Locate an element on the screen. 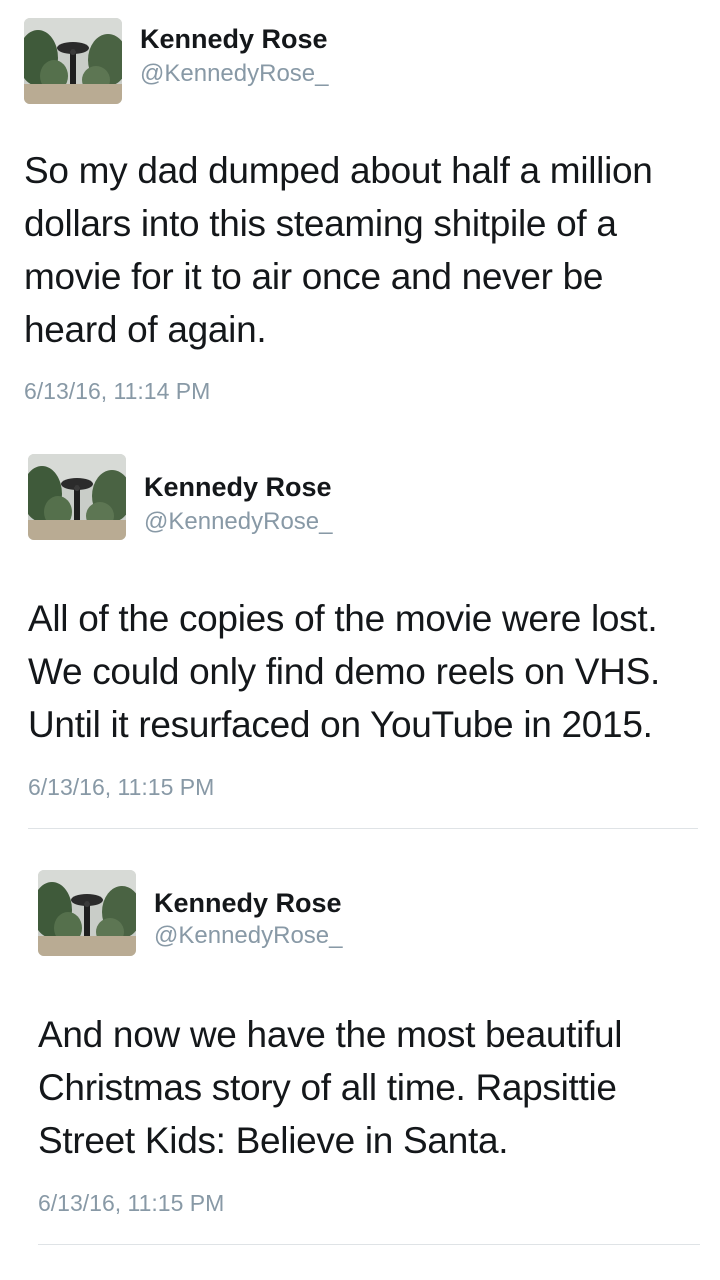  tweet-text-line: So my dad dumped about half a million is located at coordinates (338, 170).